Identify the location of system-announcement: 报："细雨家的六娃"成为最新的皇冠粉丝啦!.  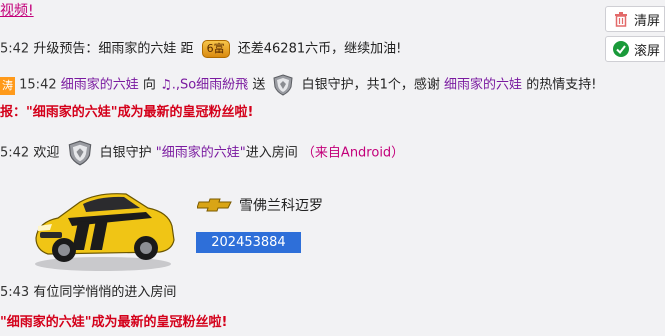
(127, 112).